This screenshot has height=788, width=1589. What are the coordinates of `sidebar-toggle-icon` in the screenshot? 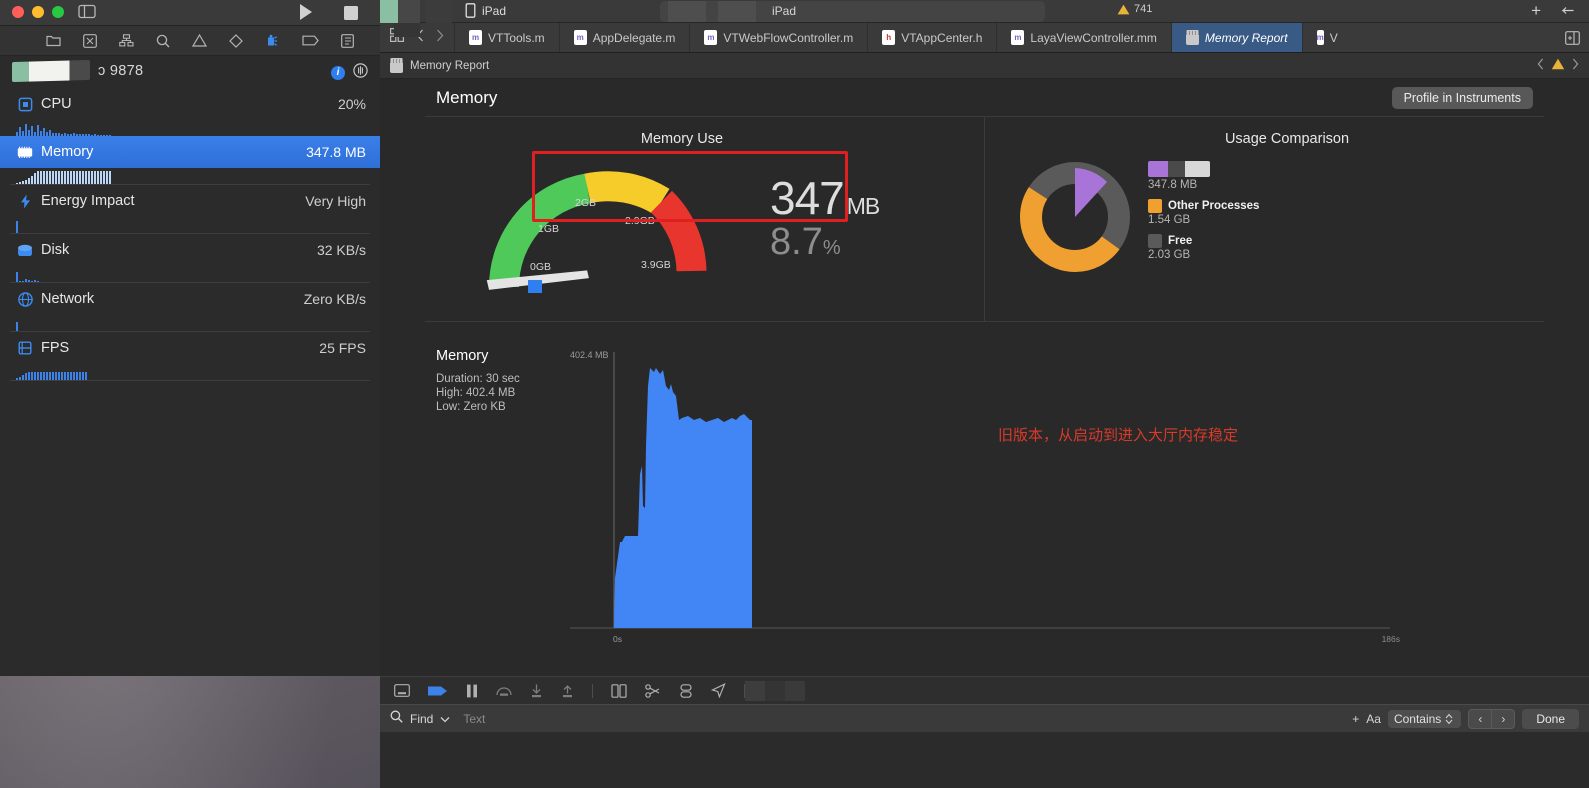 It's located at (87, 14).